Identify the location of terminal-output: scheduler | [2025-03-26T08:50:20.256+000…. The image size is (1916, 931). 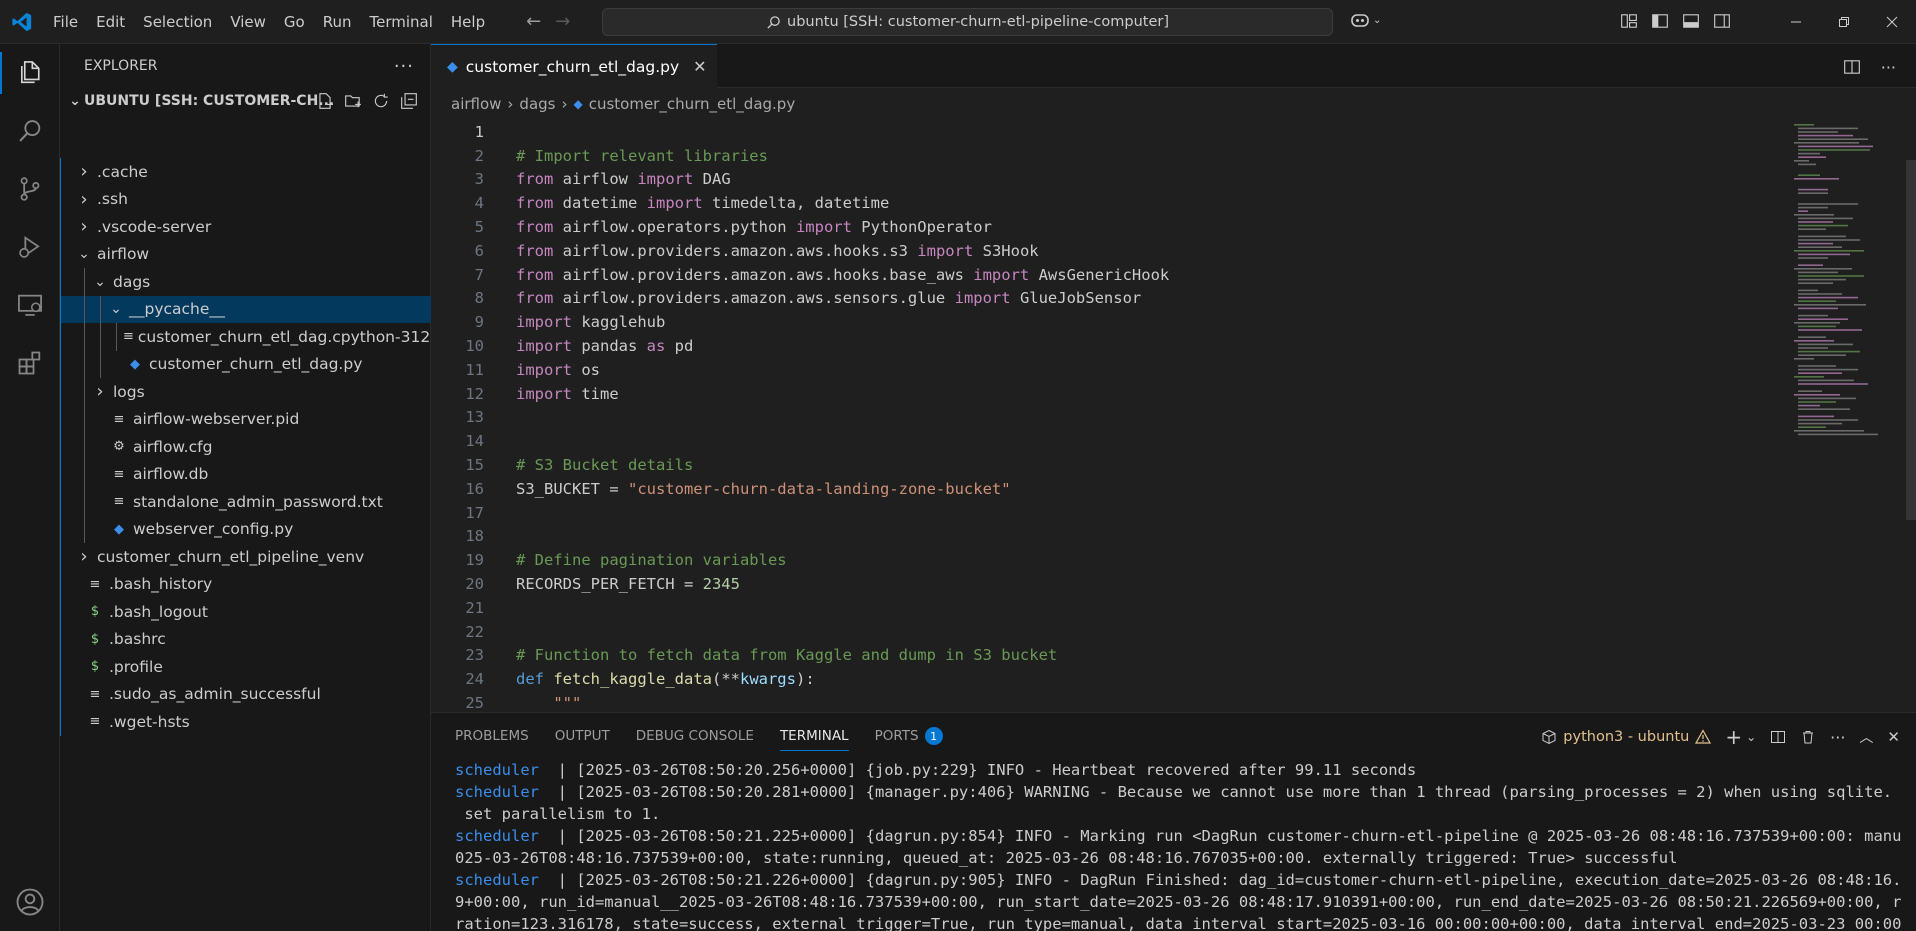
(1166, 845).